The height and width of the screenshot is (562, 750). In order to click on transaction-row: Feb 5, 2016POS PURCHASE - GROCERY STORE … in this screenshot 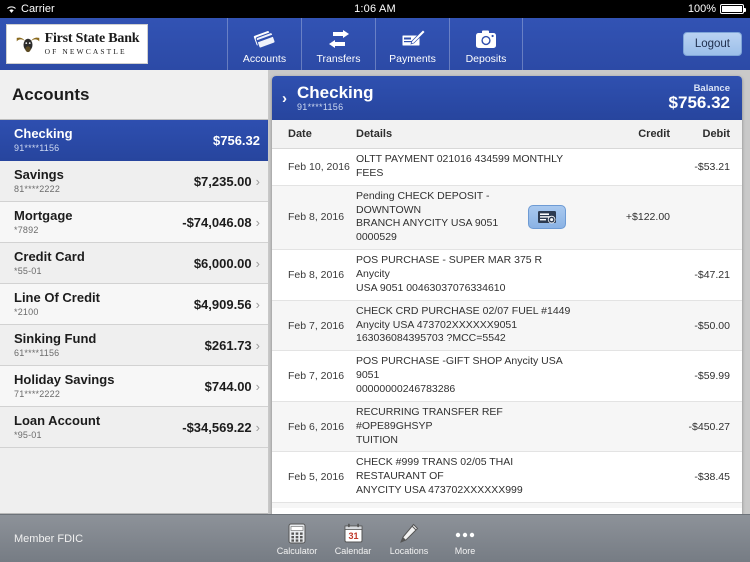, I will do `click(507, 505)`.